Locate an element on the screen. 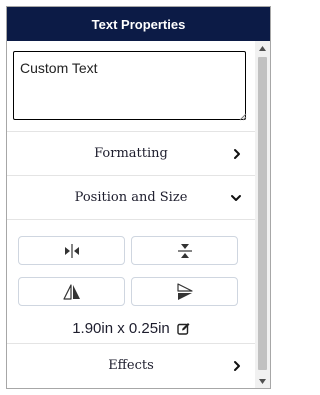  mirror-horizontal-button is located at coordinates (71, 291).